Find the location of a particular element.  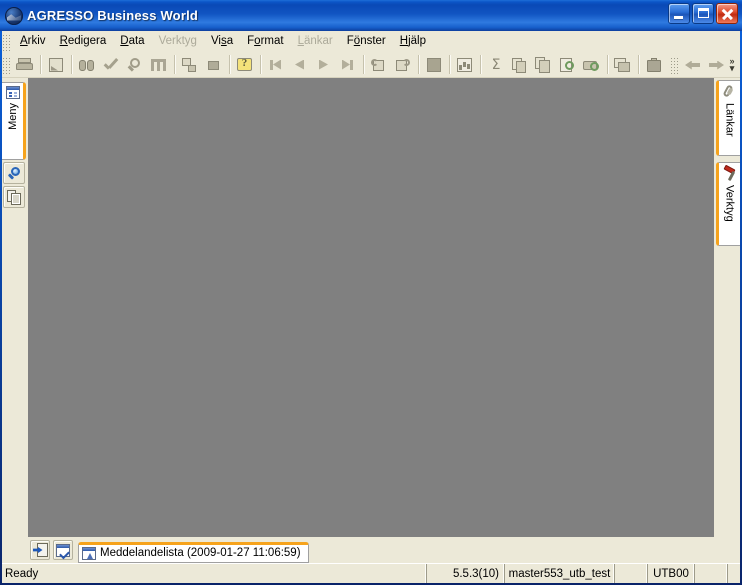

sidebar-item-label-lankar: Länkar is located at coordinates (729, 120).